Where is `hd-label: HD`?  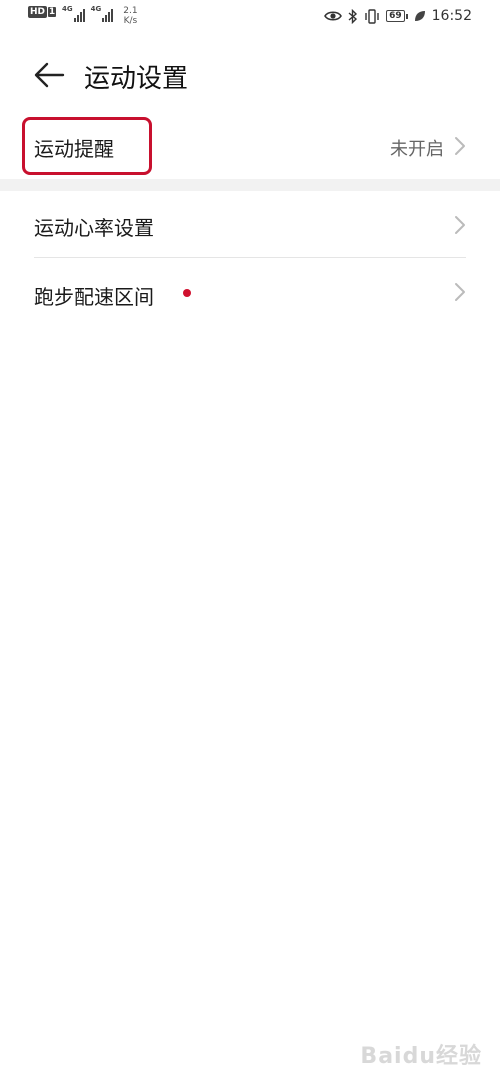 hd-label: HD is located at coordinates (38, 12).